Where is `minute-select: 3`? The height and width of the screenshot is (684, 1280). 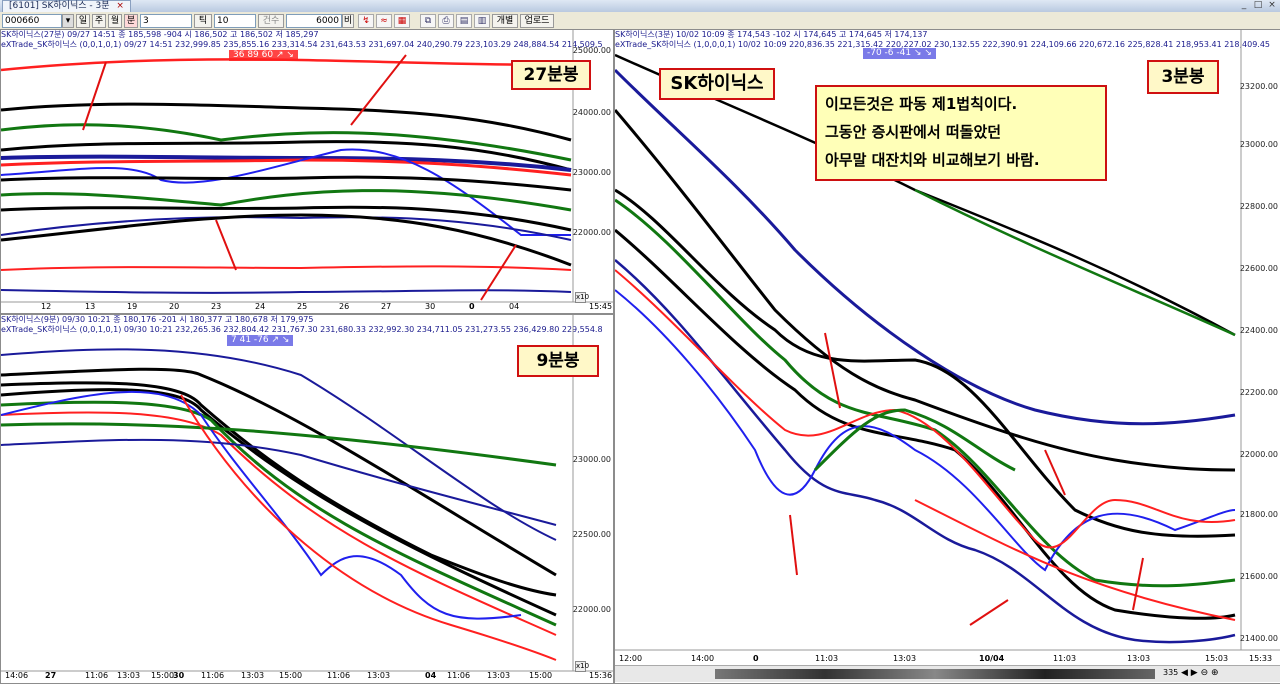
minute-select: 3 is located at coordinates (166, 21).